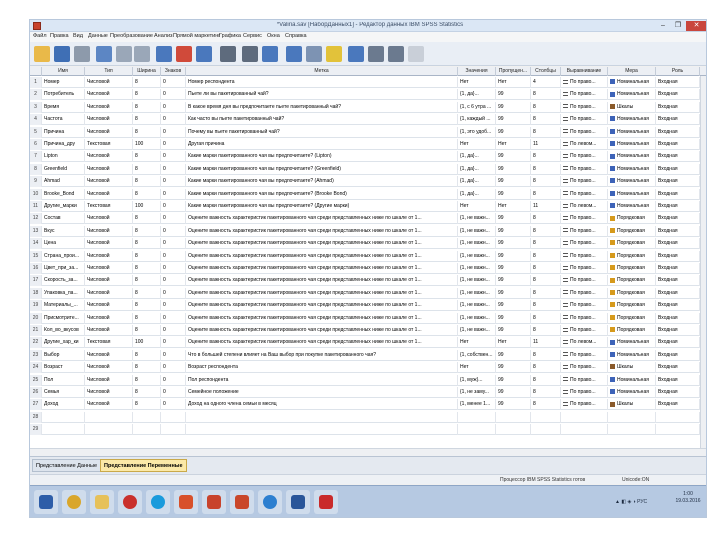  I want to click on row-number-cell: 29, so click(36, 430).